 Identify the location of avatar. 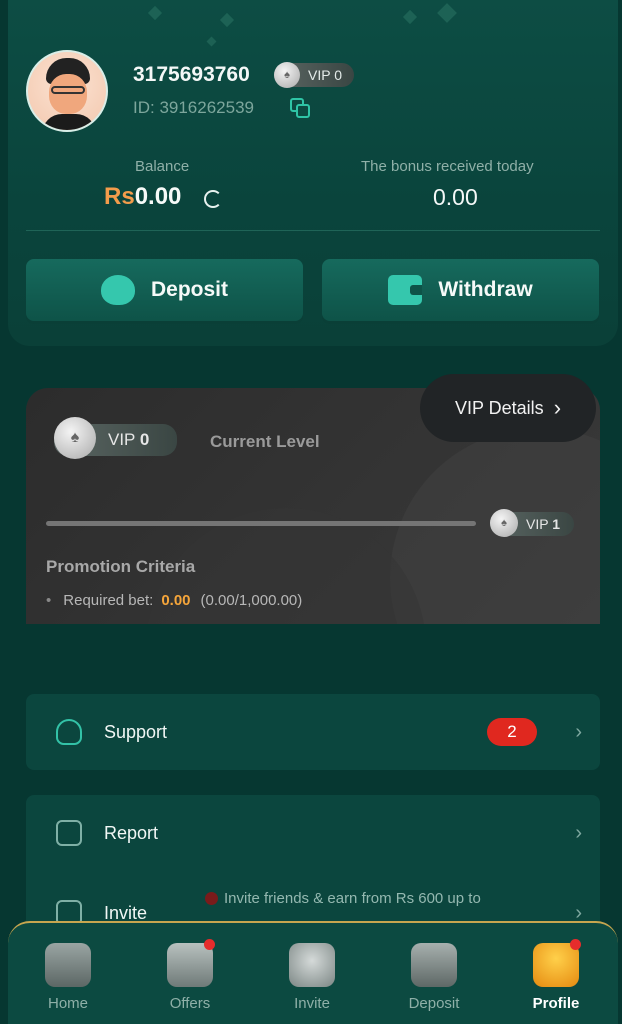
(67, 91).